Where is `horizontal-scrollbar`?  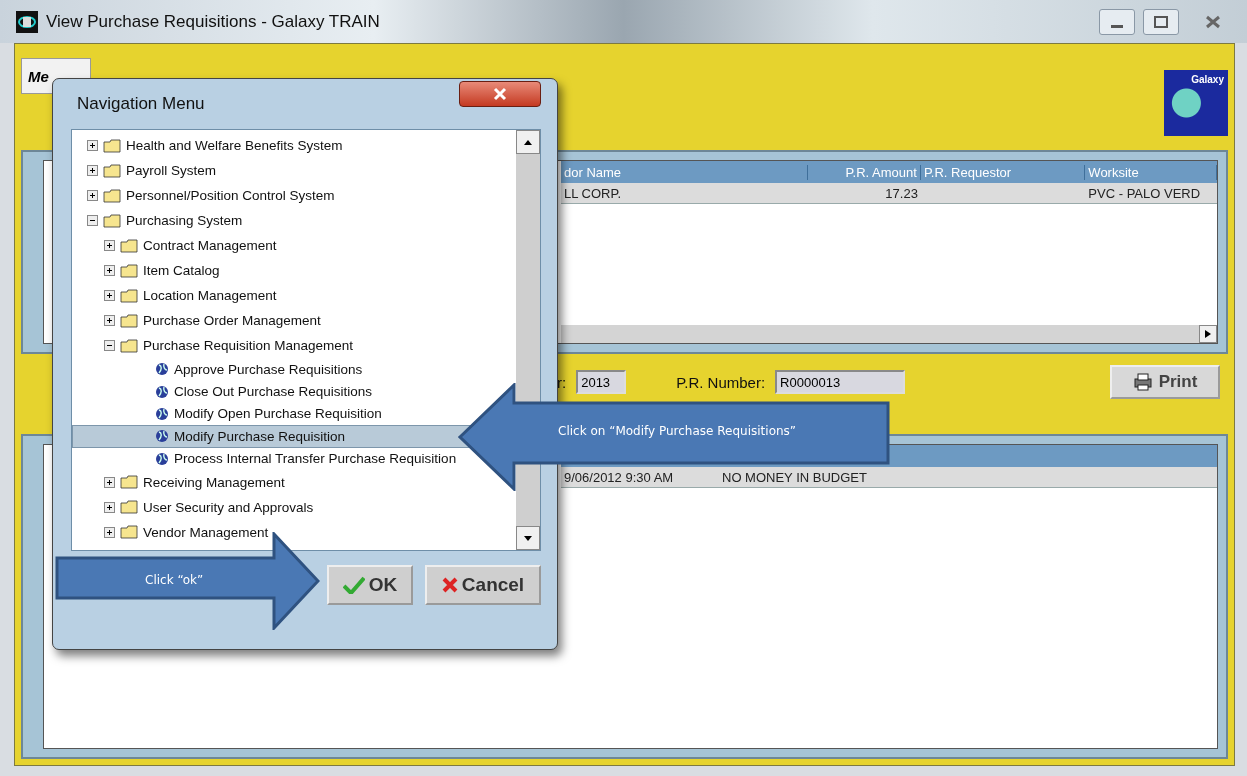
horizontal-scrollbar is located at coordinates (889, 334).